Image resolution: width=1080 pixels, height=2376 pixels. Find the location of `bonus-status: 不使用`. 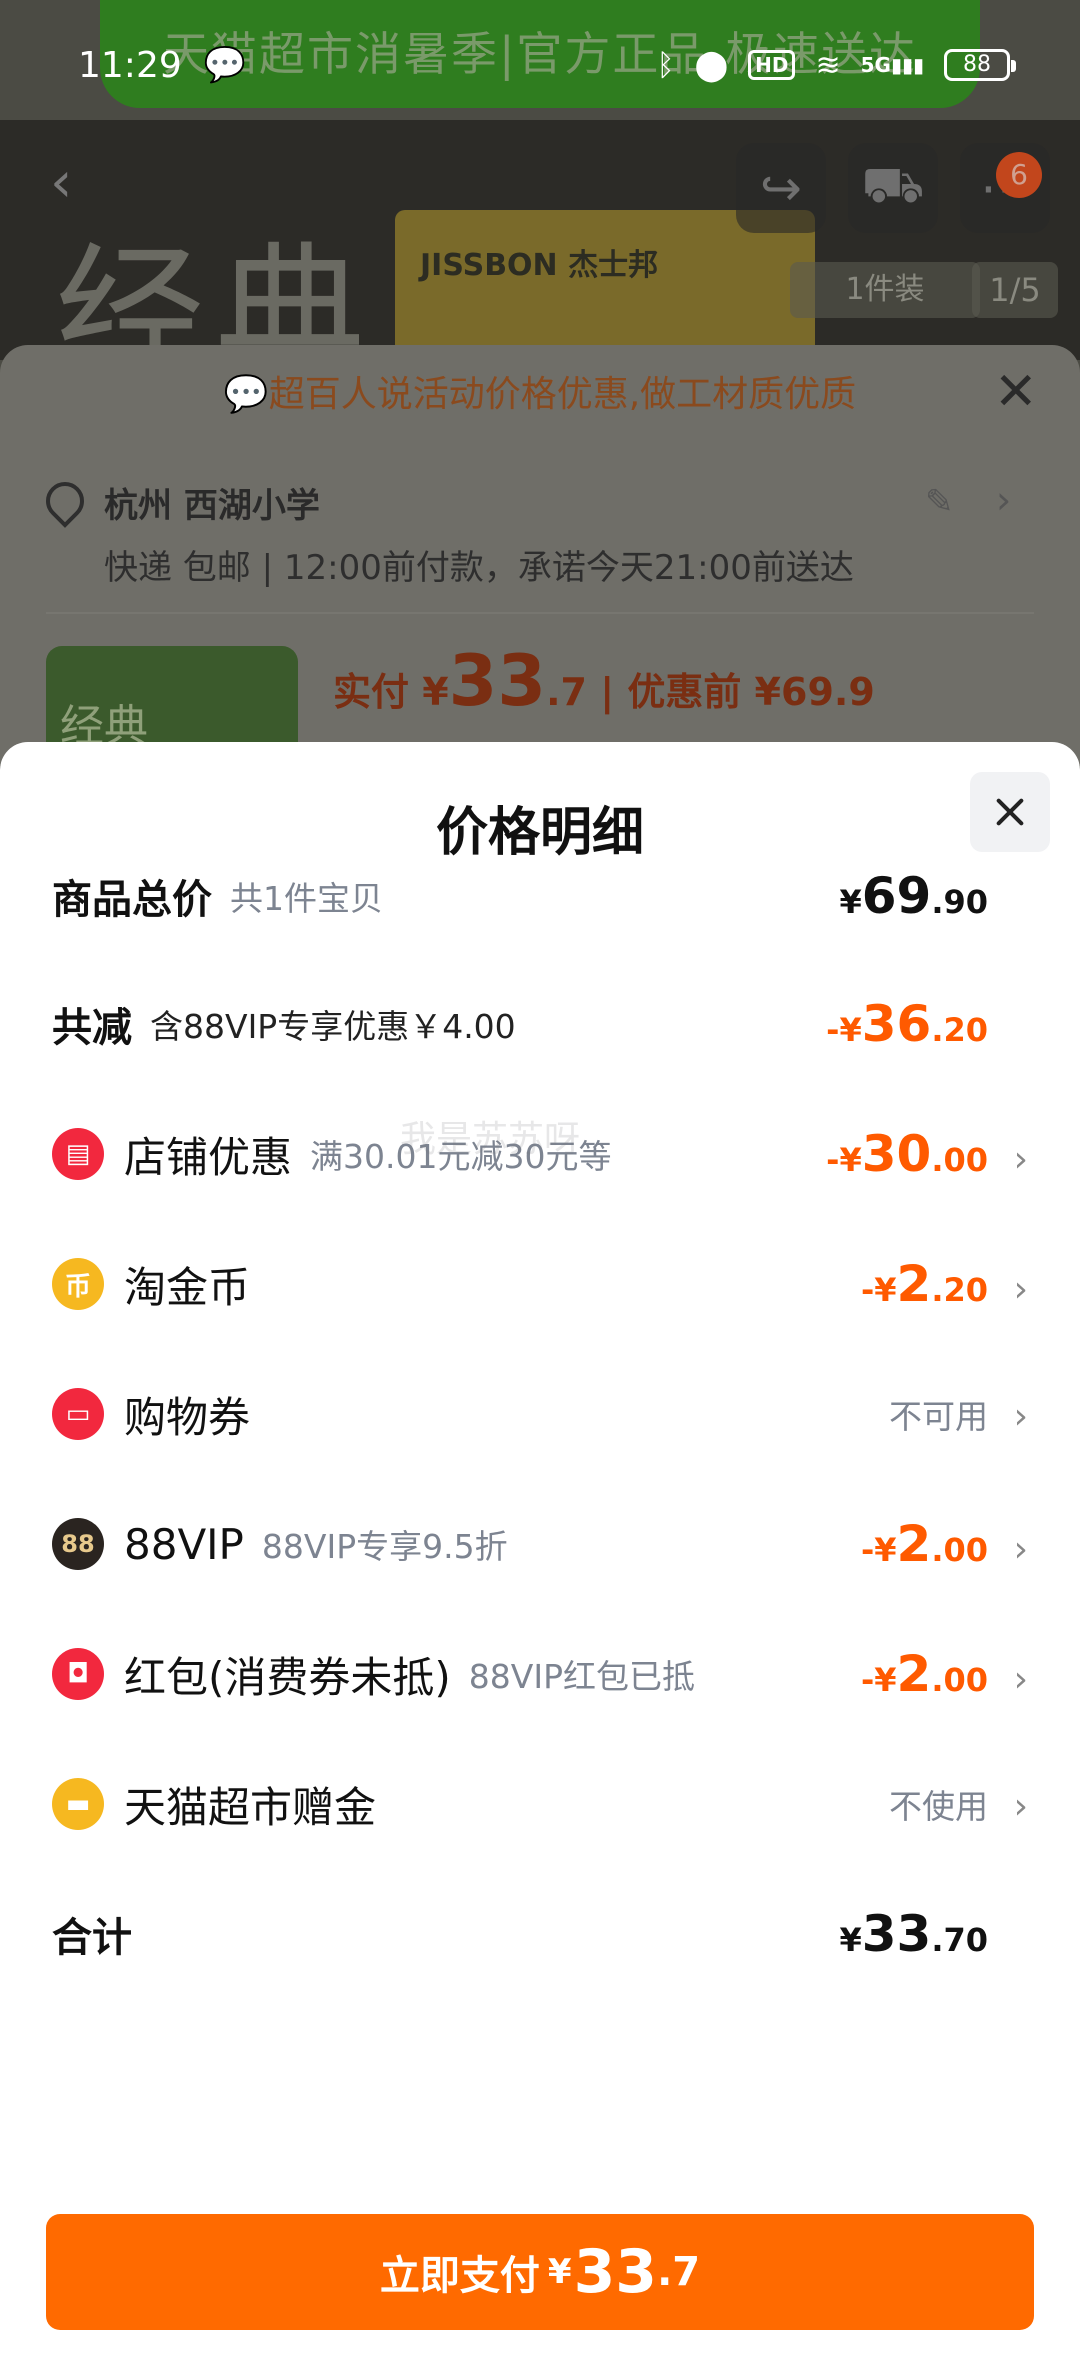

bonus-status: 不使用 is located at coordinates (938, 1806).